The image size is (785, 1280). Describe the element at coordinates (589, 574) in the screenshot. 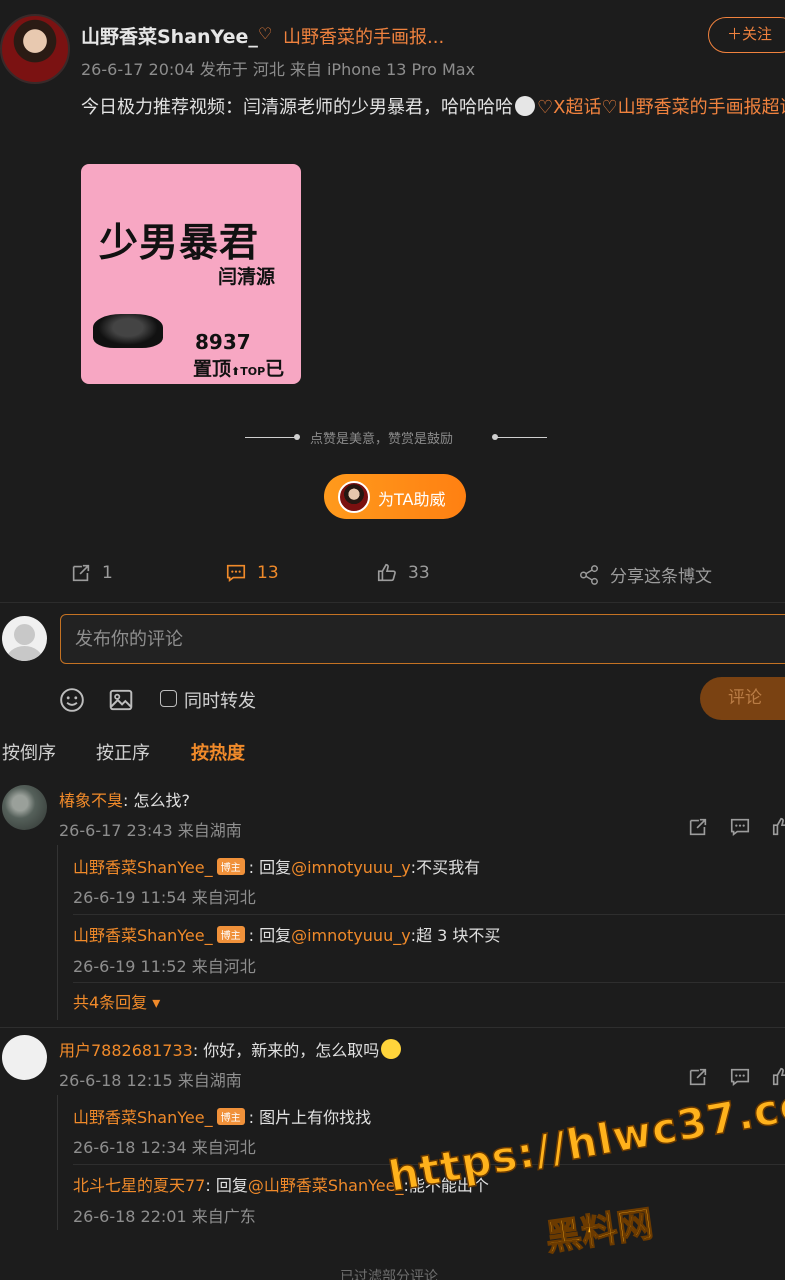

I see `share-icon` at that location.